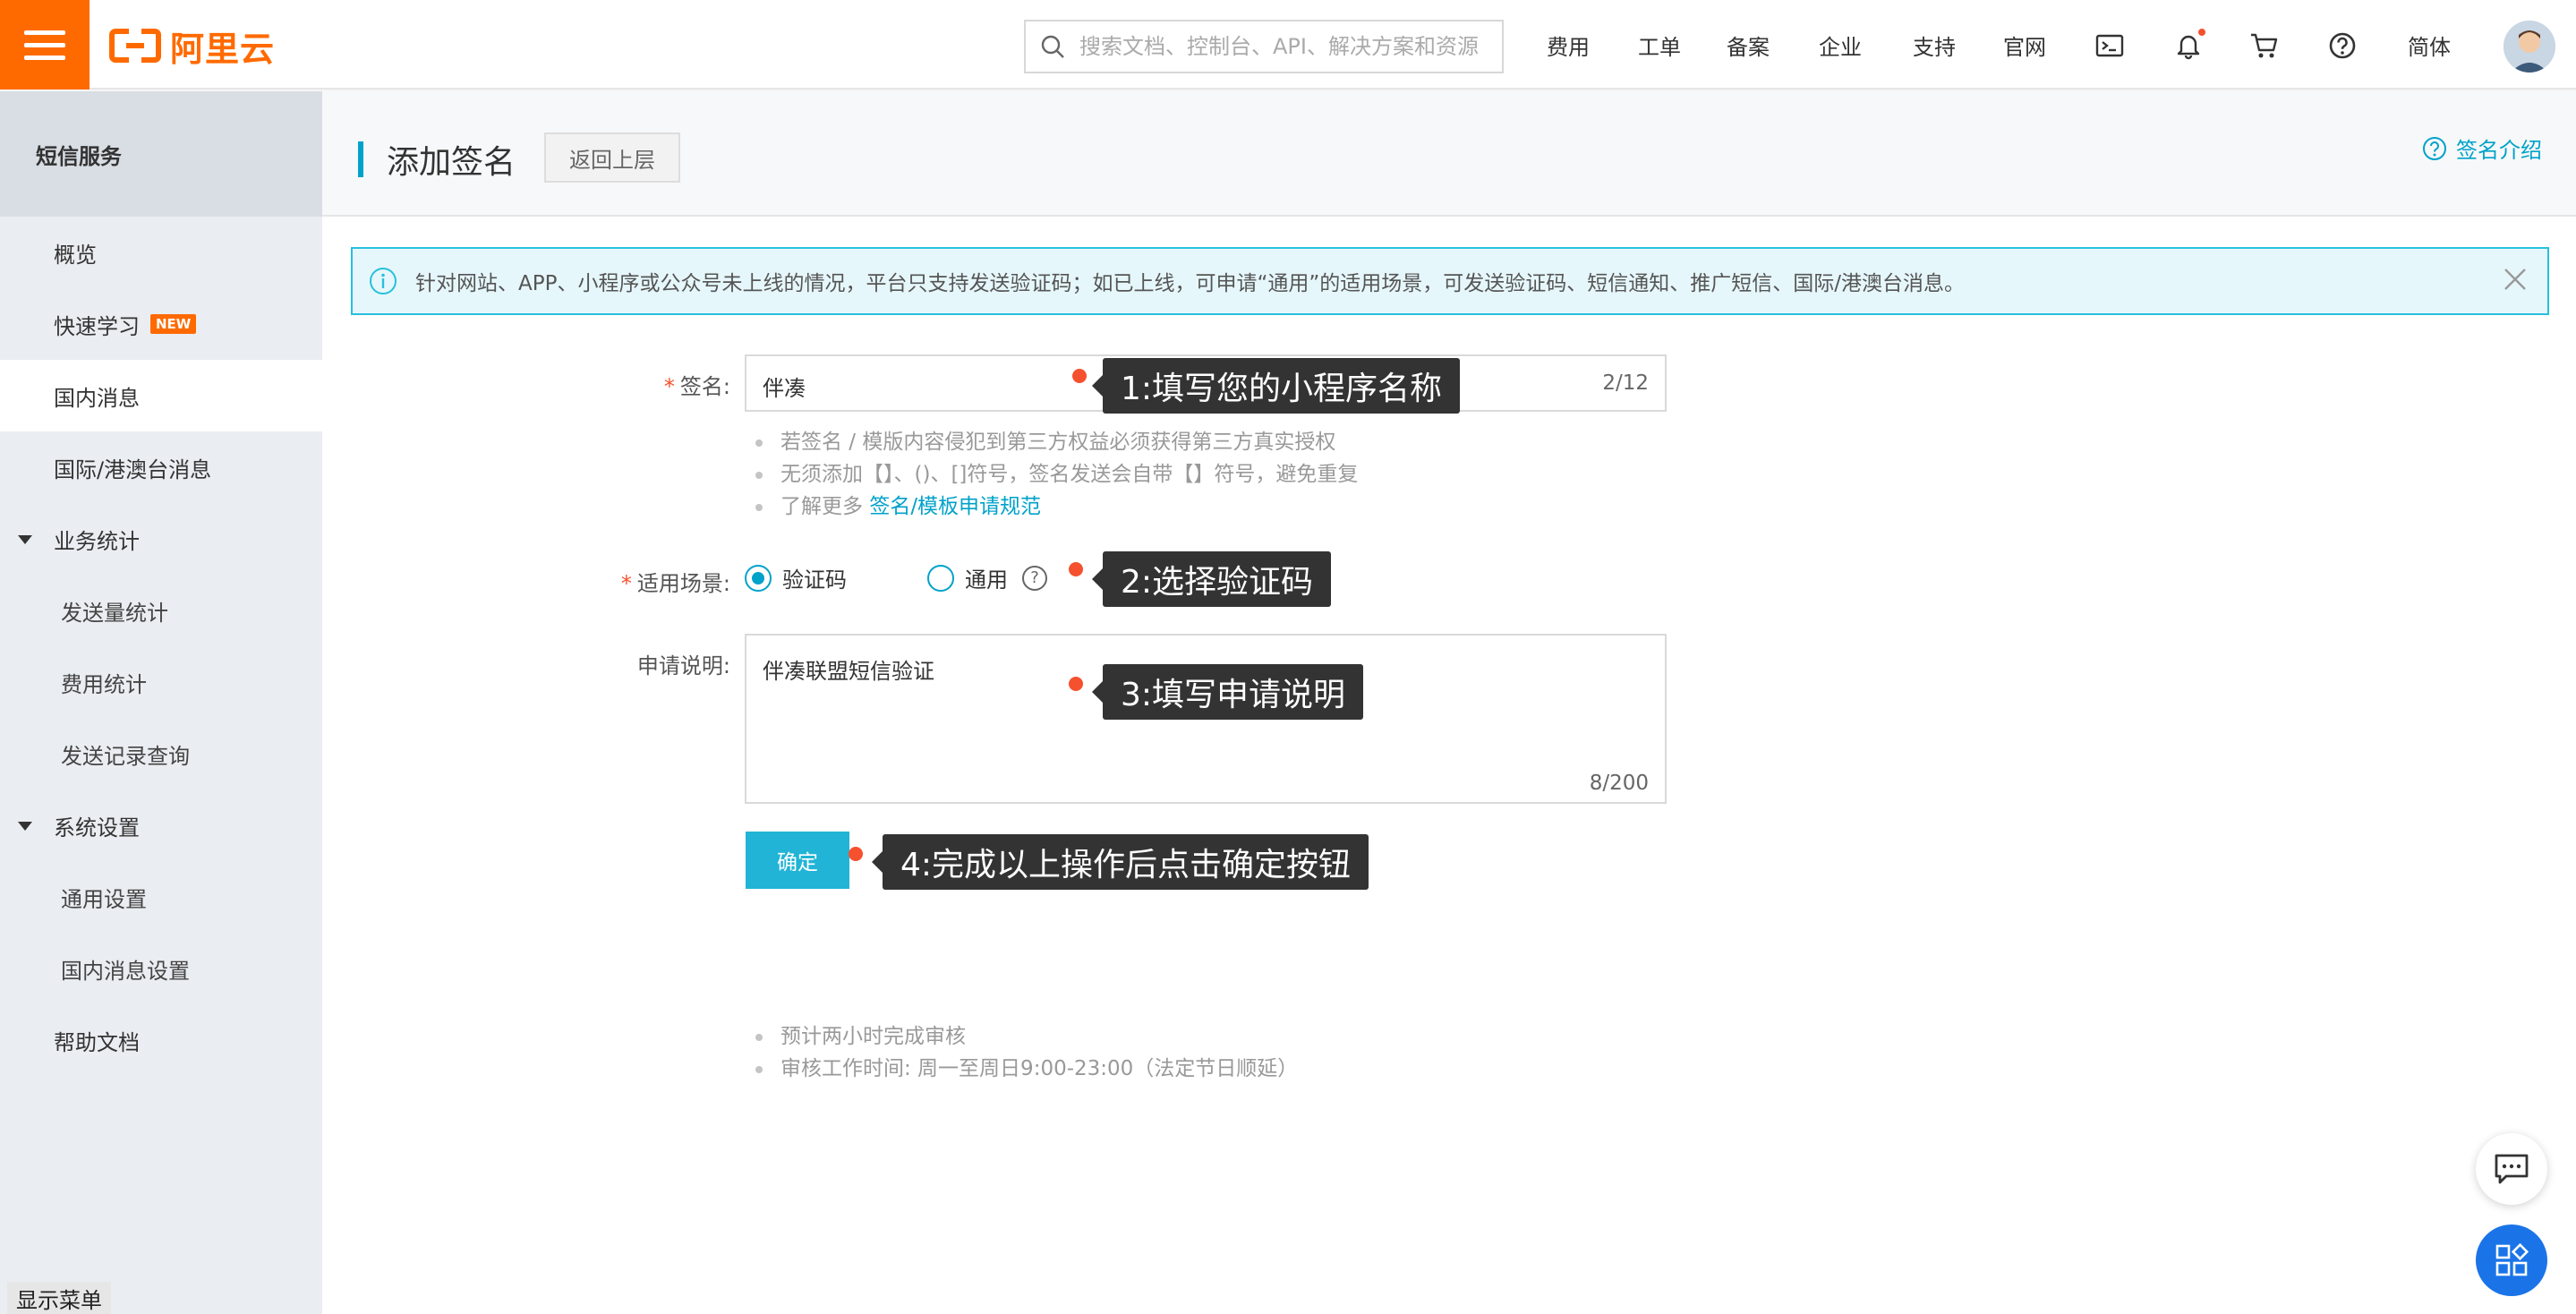 The image size is (2576, 1314). Describe the element at coordinates (161, 539) in the screenshot. I see `sidebar-group-business-stats: 业务统计` at that location.